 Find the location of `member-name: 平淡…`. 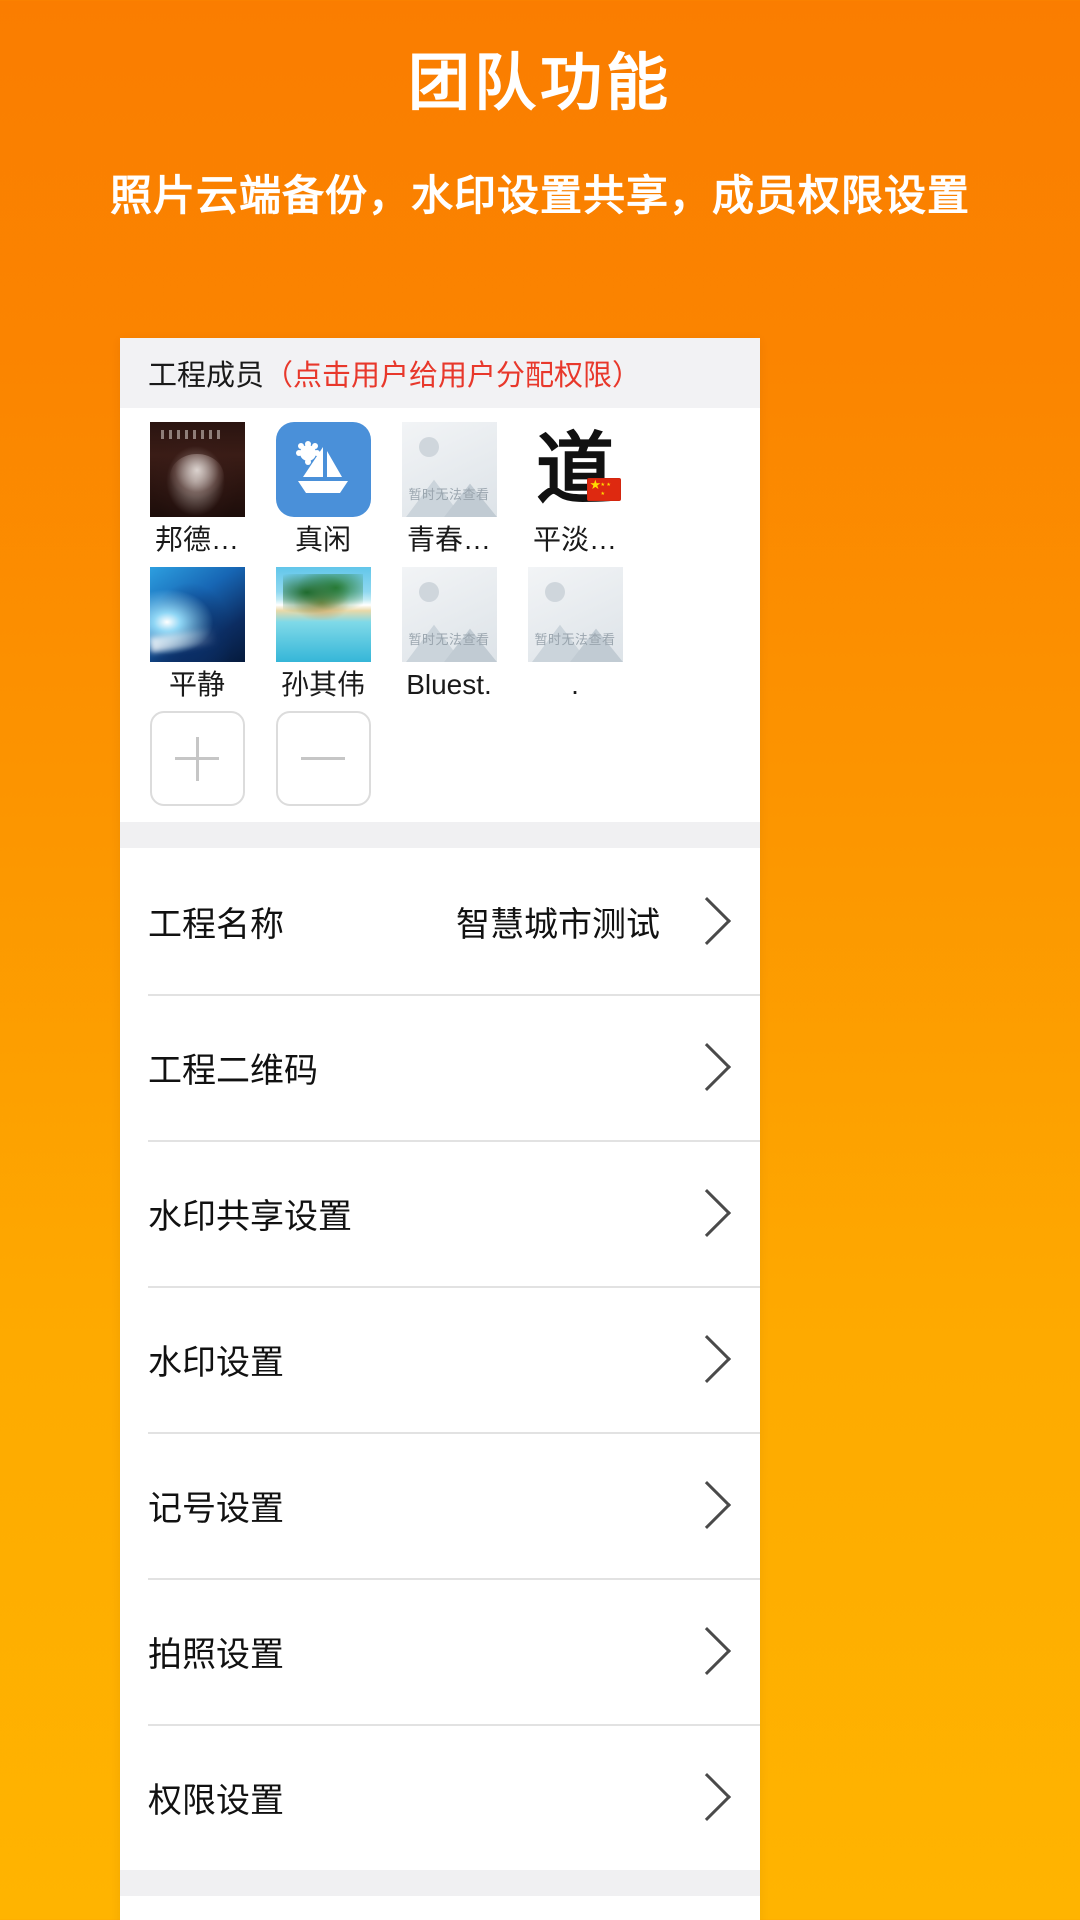

member-name: 平淡… is located at coordinates (574, 539).